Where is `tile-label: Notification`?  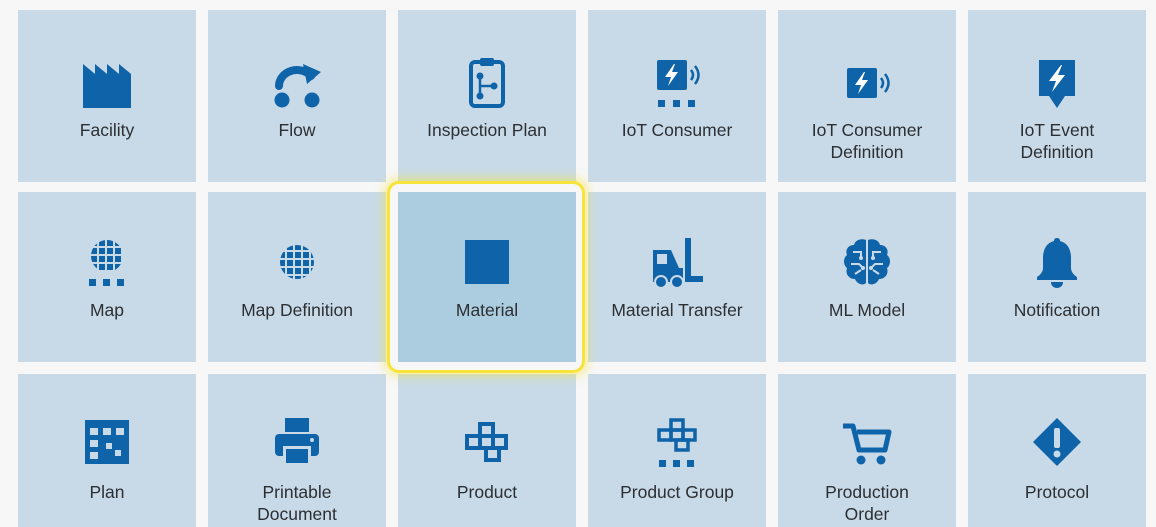 tile-label: Notification is located at coordinates (1057, 310).